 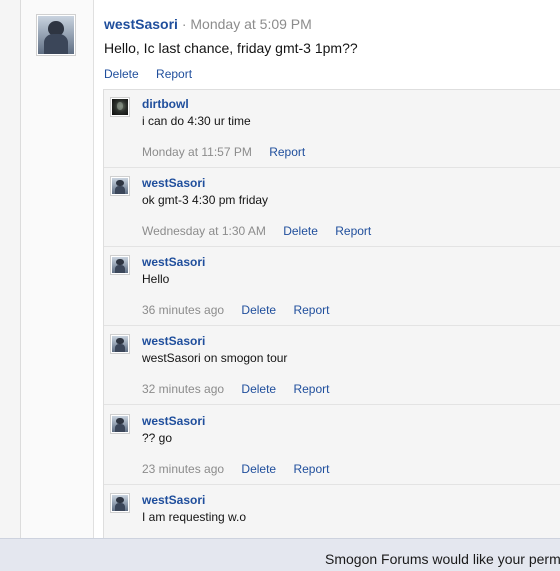 What do you see at coordinates (156, 279) in the screenshot?
I see `comment-text: Hello` at bounding box center [156, 279].